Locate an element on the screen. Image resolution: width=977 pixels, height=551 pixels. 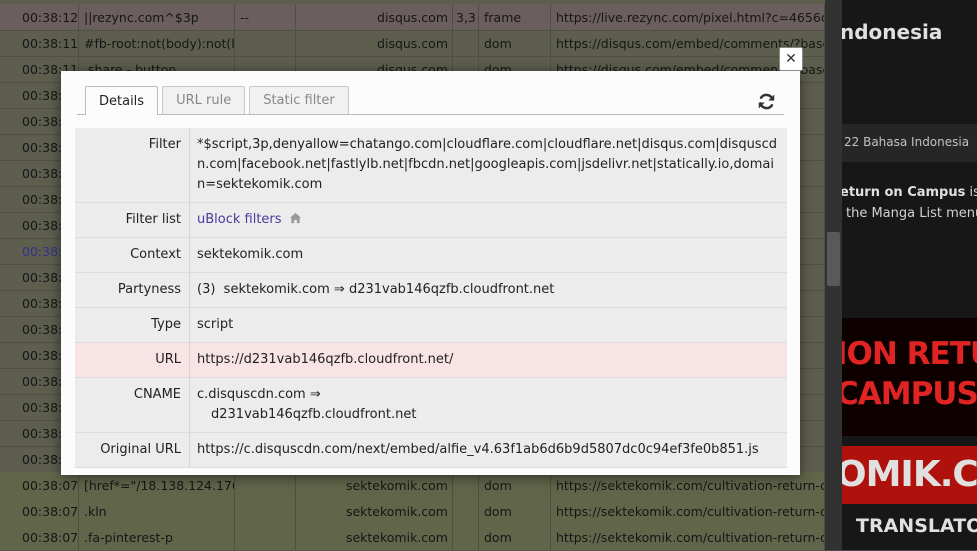
modal-tabs: Details URL rule Static filter is located at coordinates (217, 100).